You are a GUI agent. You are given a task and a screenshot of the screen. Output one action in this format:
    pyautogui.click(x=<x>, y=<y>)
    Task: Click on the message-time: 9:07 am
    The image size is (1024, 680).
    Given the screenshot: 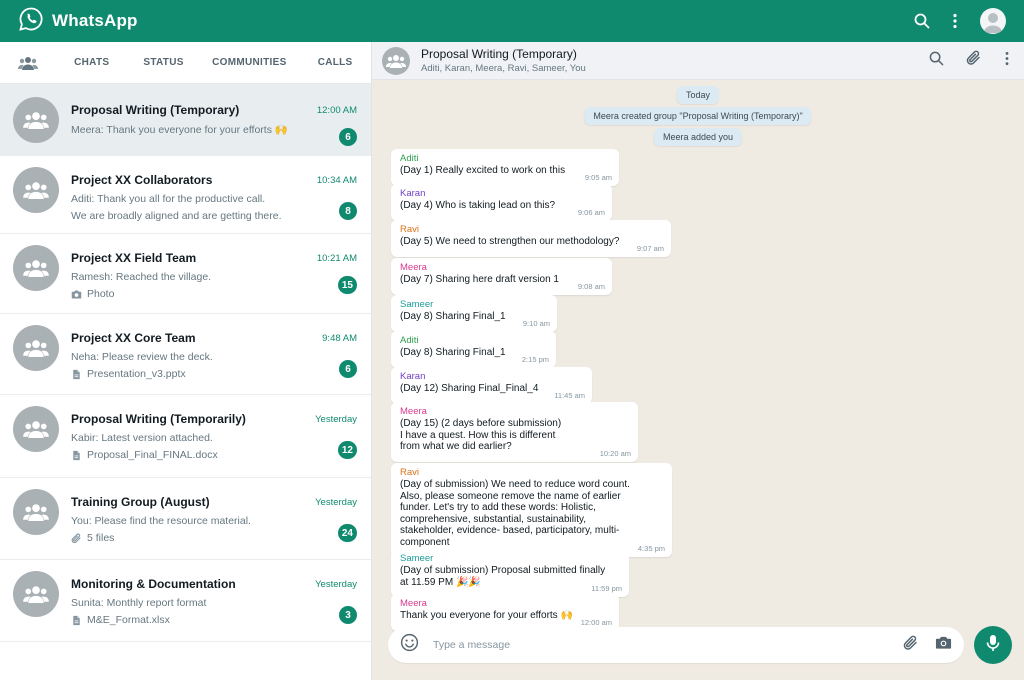 What is the action you would take?
    pyautogui.click(x=650, y=248)
    